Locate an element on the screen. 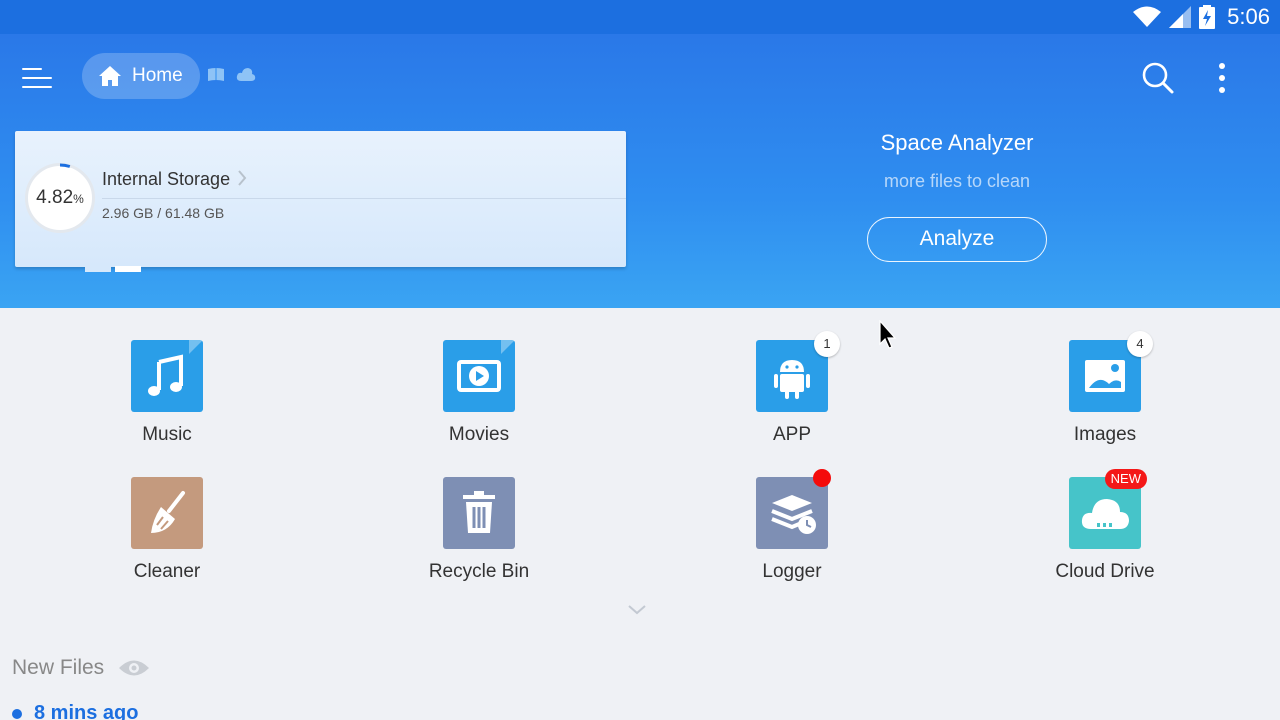 The height and width of the screenshot is (720, 1280). card-page-indicator is located at coordinates (113, 269).